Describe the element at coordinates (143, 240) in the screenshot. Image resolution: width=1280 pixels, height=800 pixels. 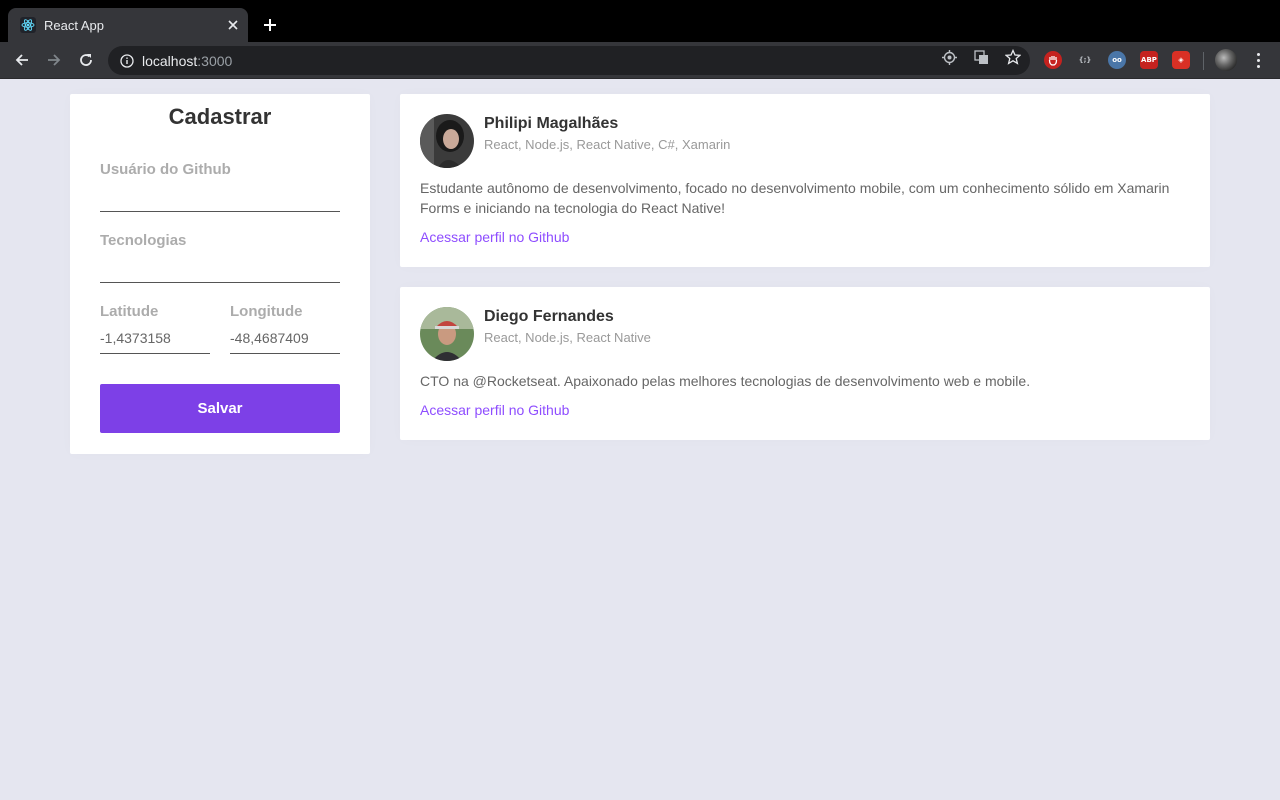
I see `techs-label: Tecnologias` at that location.